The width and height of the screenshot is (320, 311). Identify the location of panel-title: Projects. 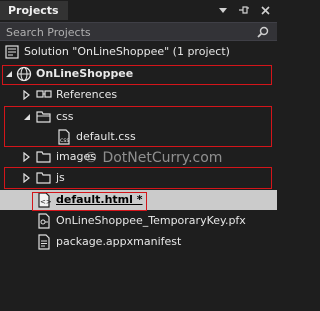
(34, 10).